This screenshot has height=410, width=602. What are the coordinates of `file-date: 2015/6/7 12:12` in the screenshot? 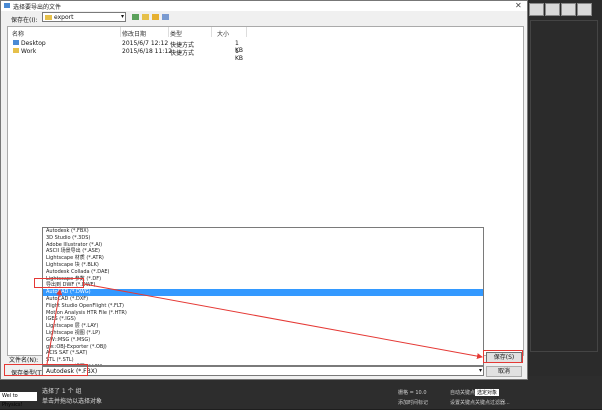 It's located at (145, 43).